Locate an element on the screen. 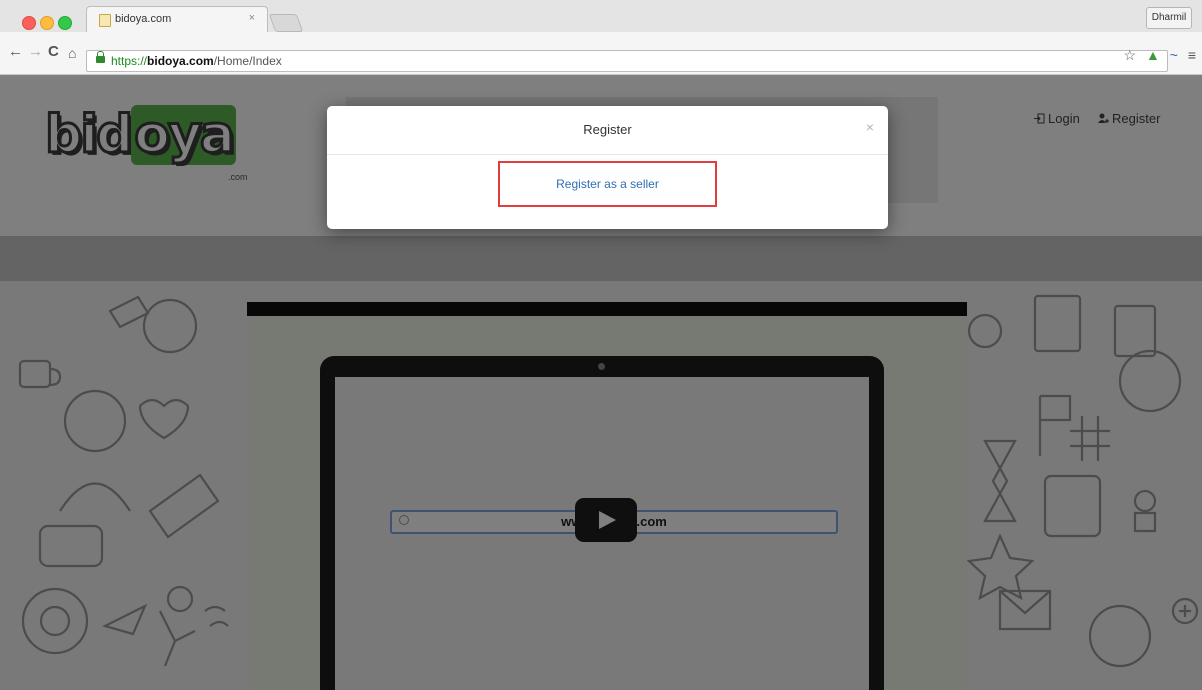  tab-close-icon: × is located at coordinates (252, 18).